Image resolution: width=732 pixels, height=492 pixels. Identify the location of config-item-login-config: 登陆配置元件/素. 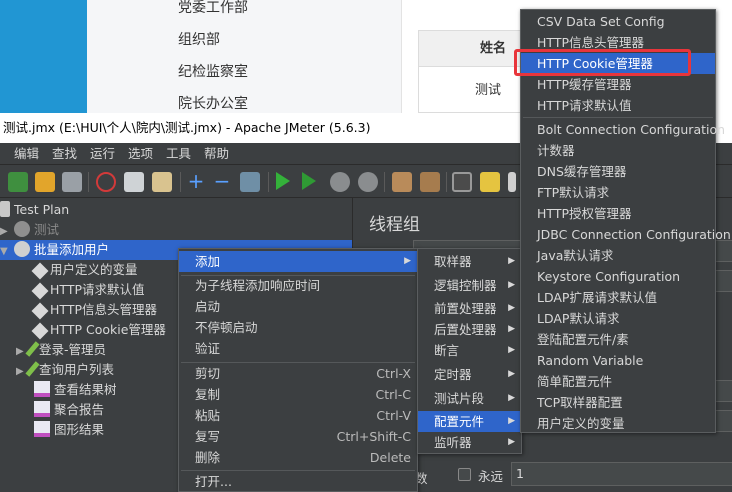
(618, 339).